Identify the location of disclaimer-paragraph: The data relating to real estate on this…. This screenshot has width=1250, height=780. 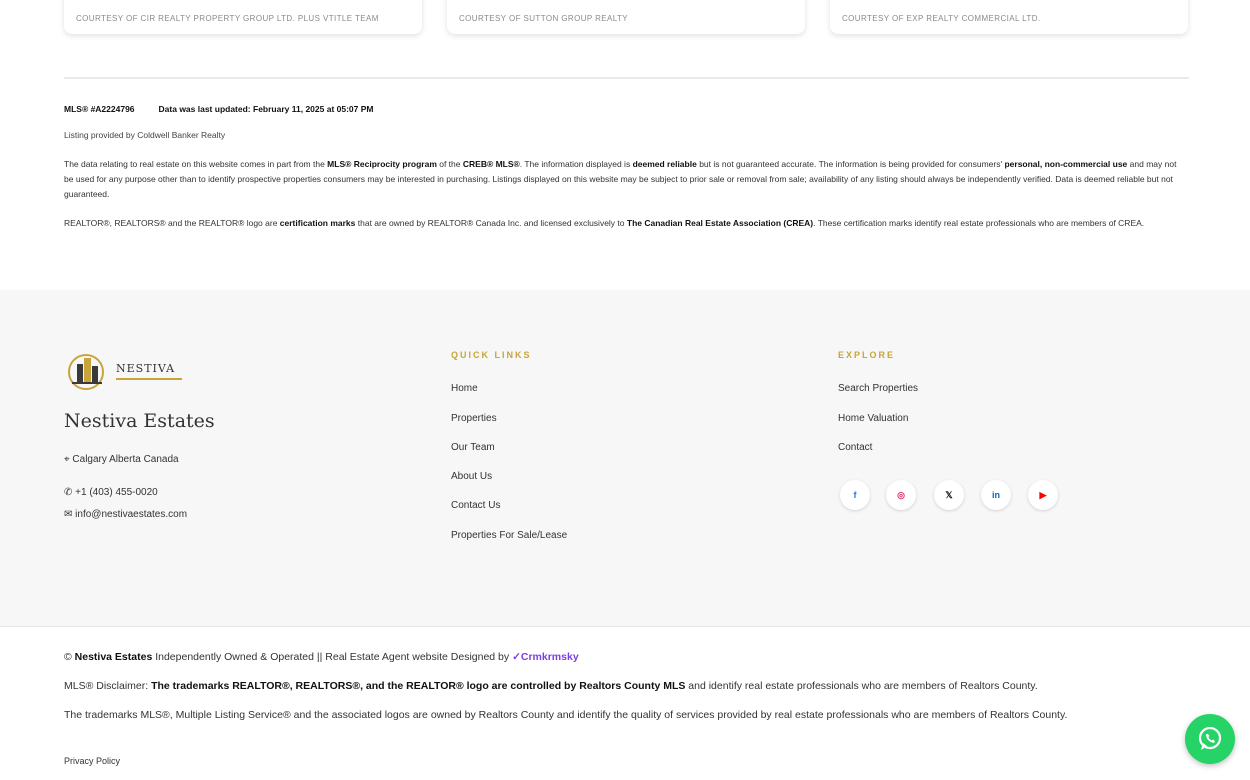
(620, 179).